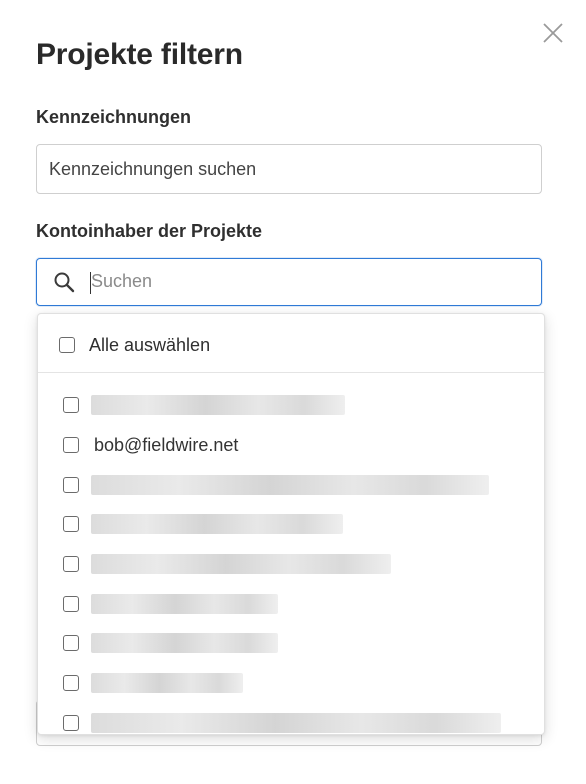 This screenshot has height=784, width=586. Describe the element at coordinates (289, 282) in the screenshot. I see `owners-search-input: Suchen` at that location.